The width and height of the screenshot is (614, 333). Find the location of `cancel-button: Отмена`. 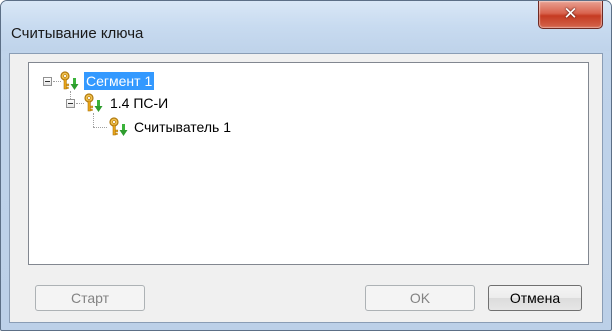

cancel-button: Отмена is located at coordinates (535, 298).